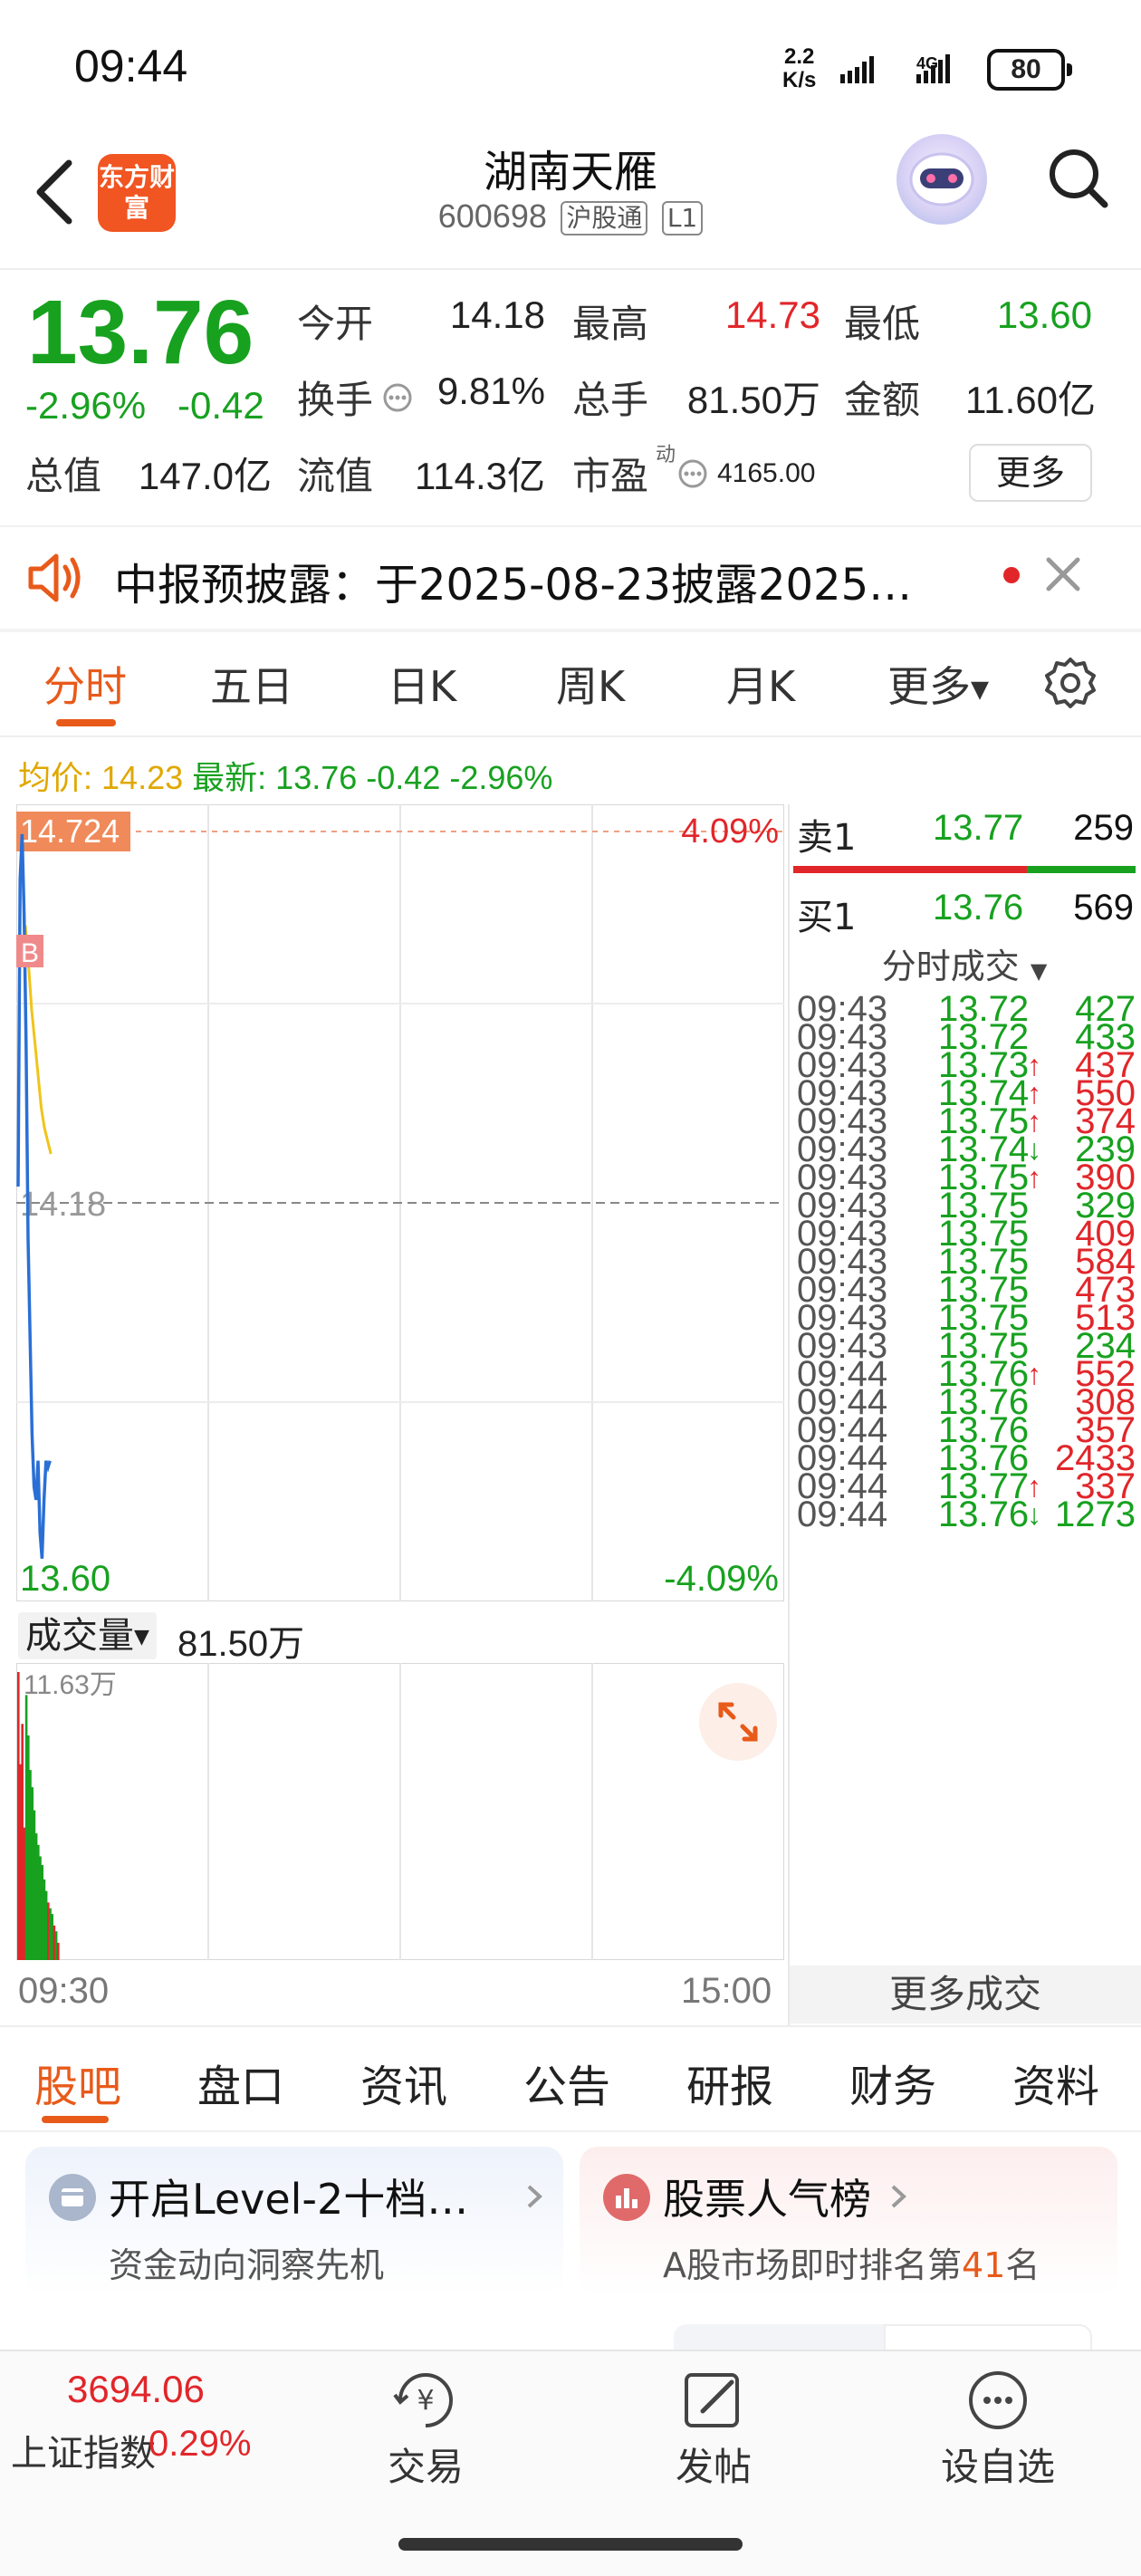 This screenshot has width=1141, height=2576. What do you see at coordinates (570, 630) in the screenshot?
I see `notice-divider` at bounding box center [570, 630].